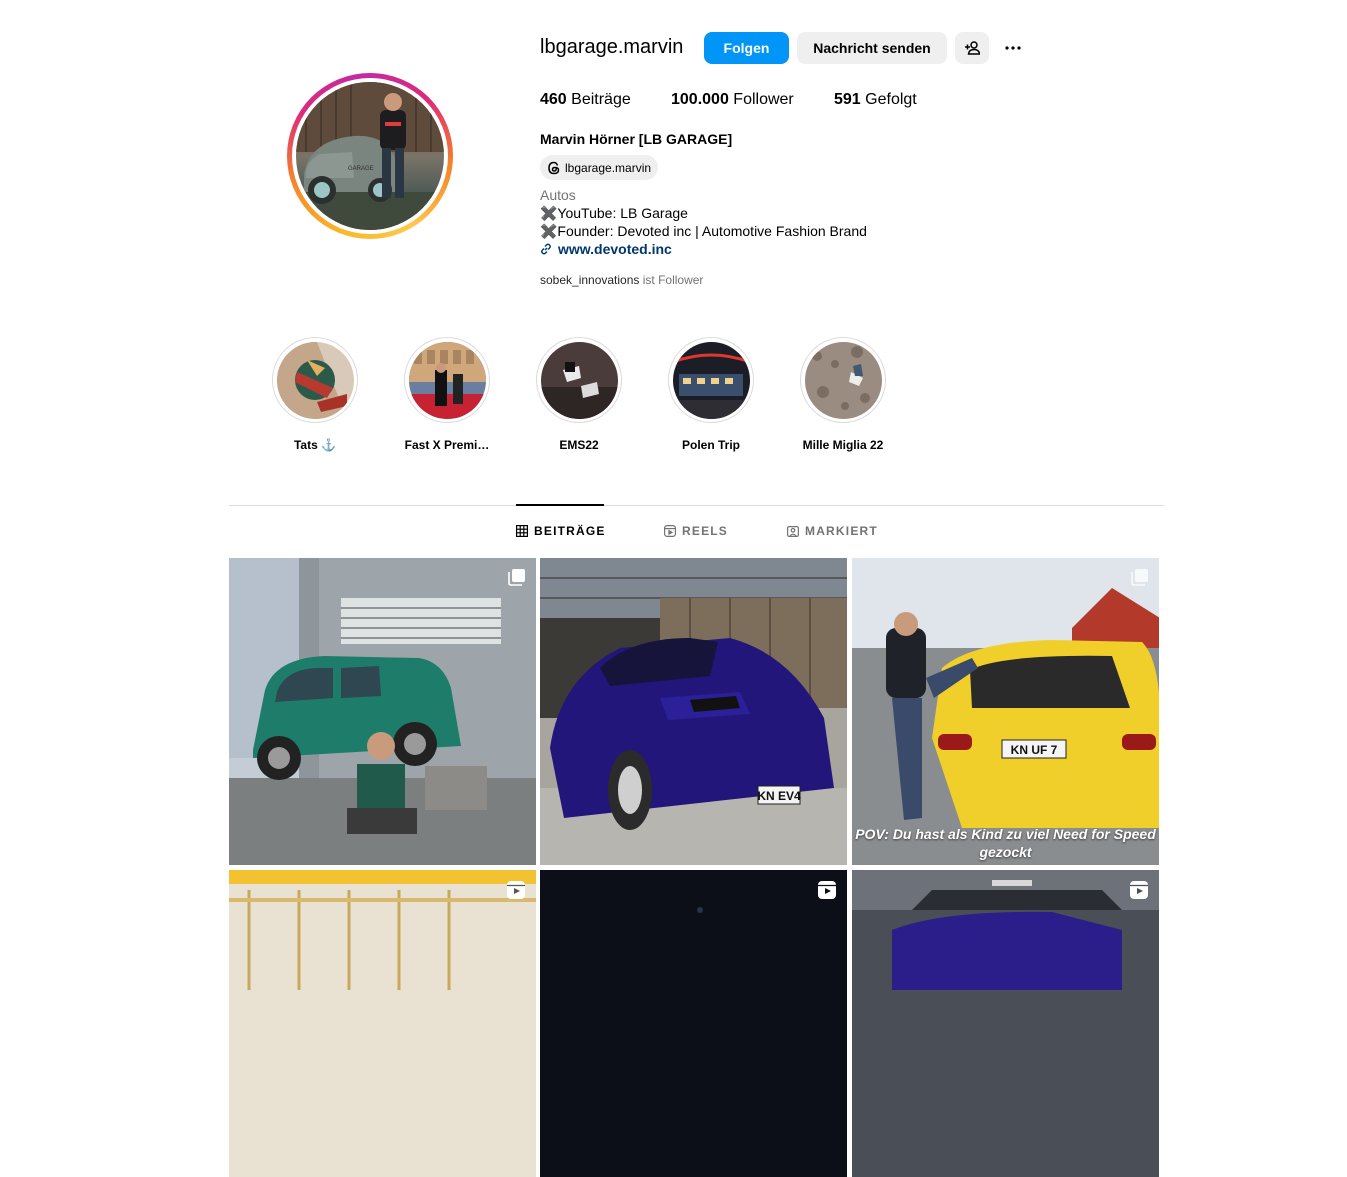 This screenshot has width=1347, height=1177. Describe the element at coordinates (710, 445) in the screenshot. I see `highlight-label: Polen Trip` at that location.